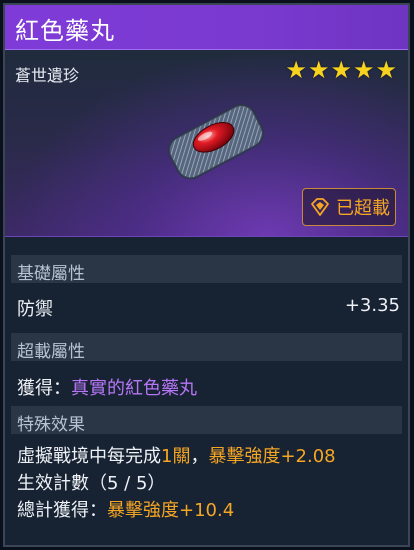 The width and height of the screenshot is (414, 550). What do you see at coordinates (206, 27) in the screenshot?
I see `item-header: 紅色藥丸` at bounding box center [206, 27].